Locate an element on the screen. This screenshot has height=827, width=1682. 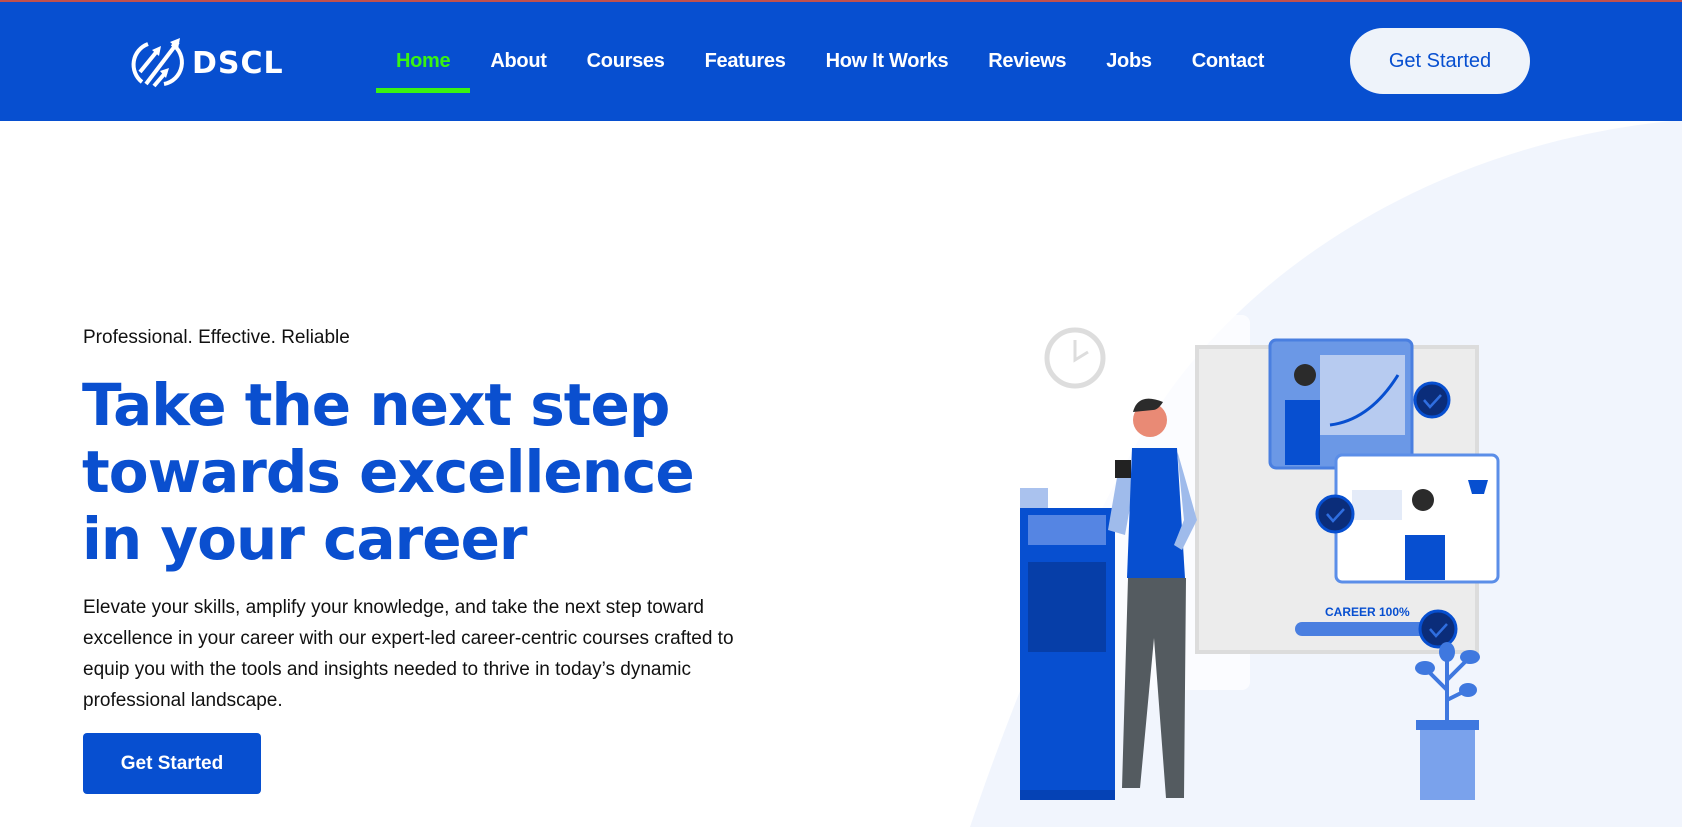
progress-label: CAREER 100% is located at coordinates (1367, 612).